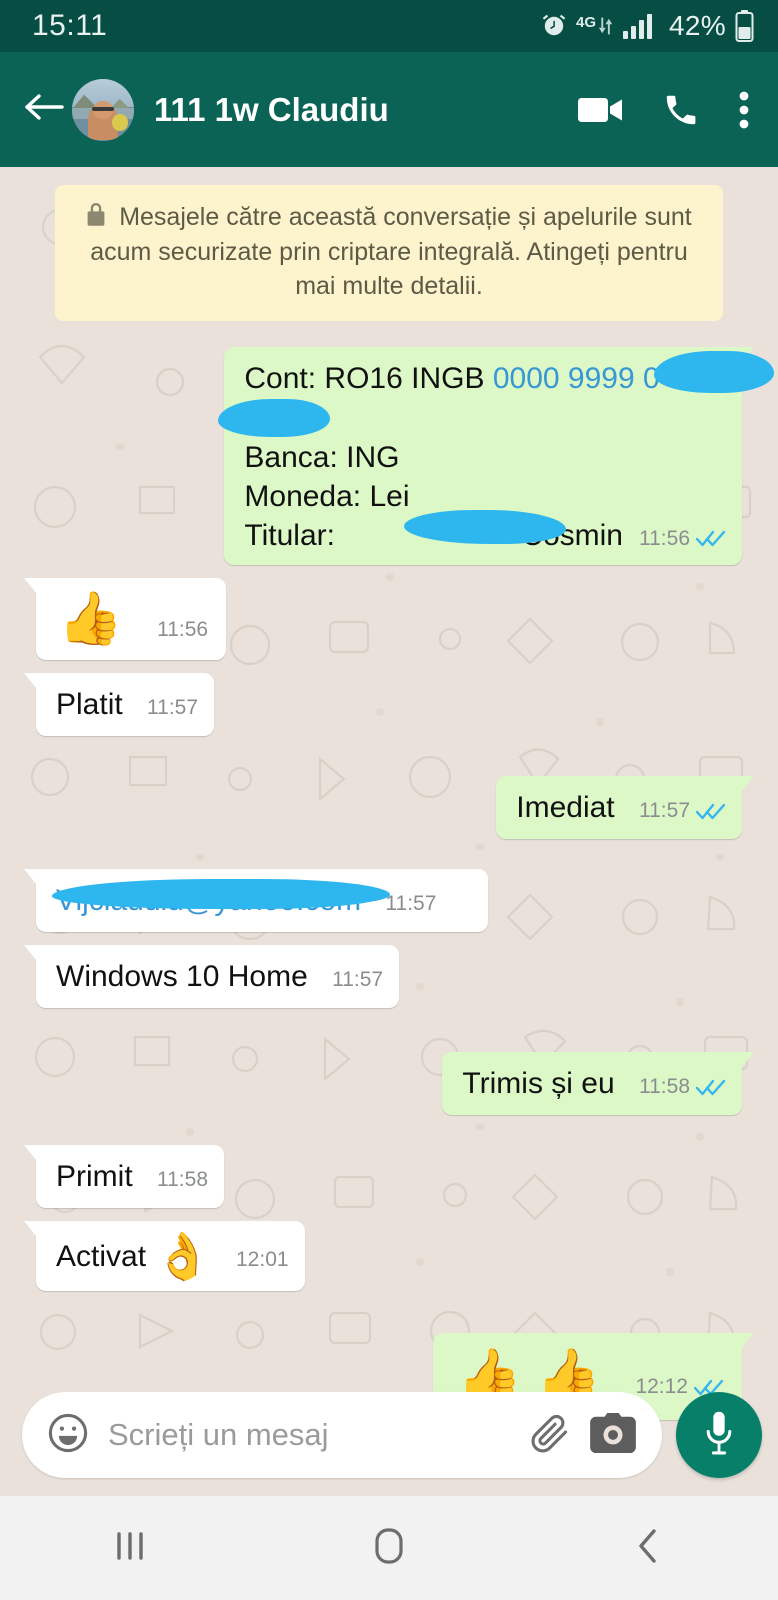  Describe the element at coordinates (485, 418) in the screenshot. I see `message-line-redacted` at that location.